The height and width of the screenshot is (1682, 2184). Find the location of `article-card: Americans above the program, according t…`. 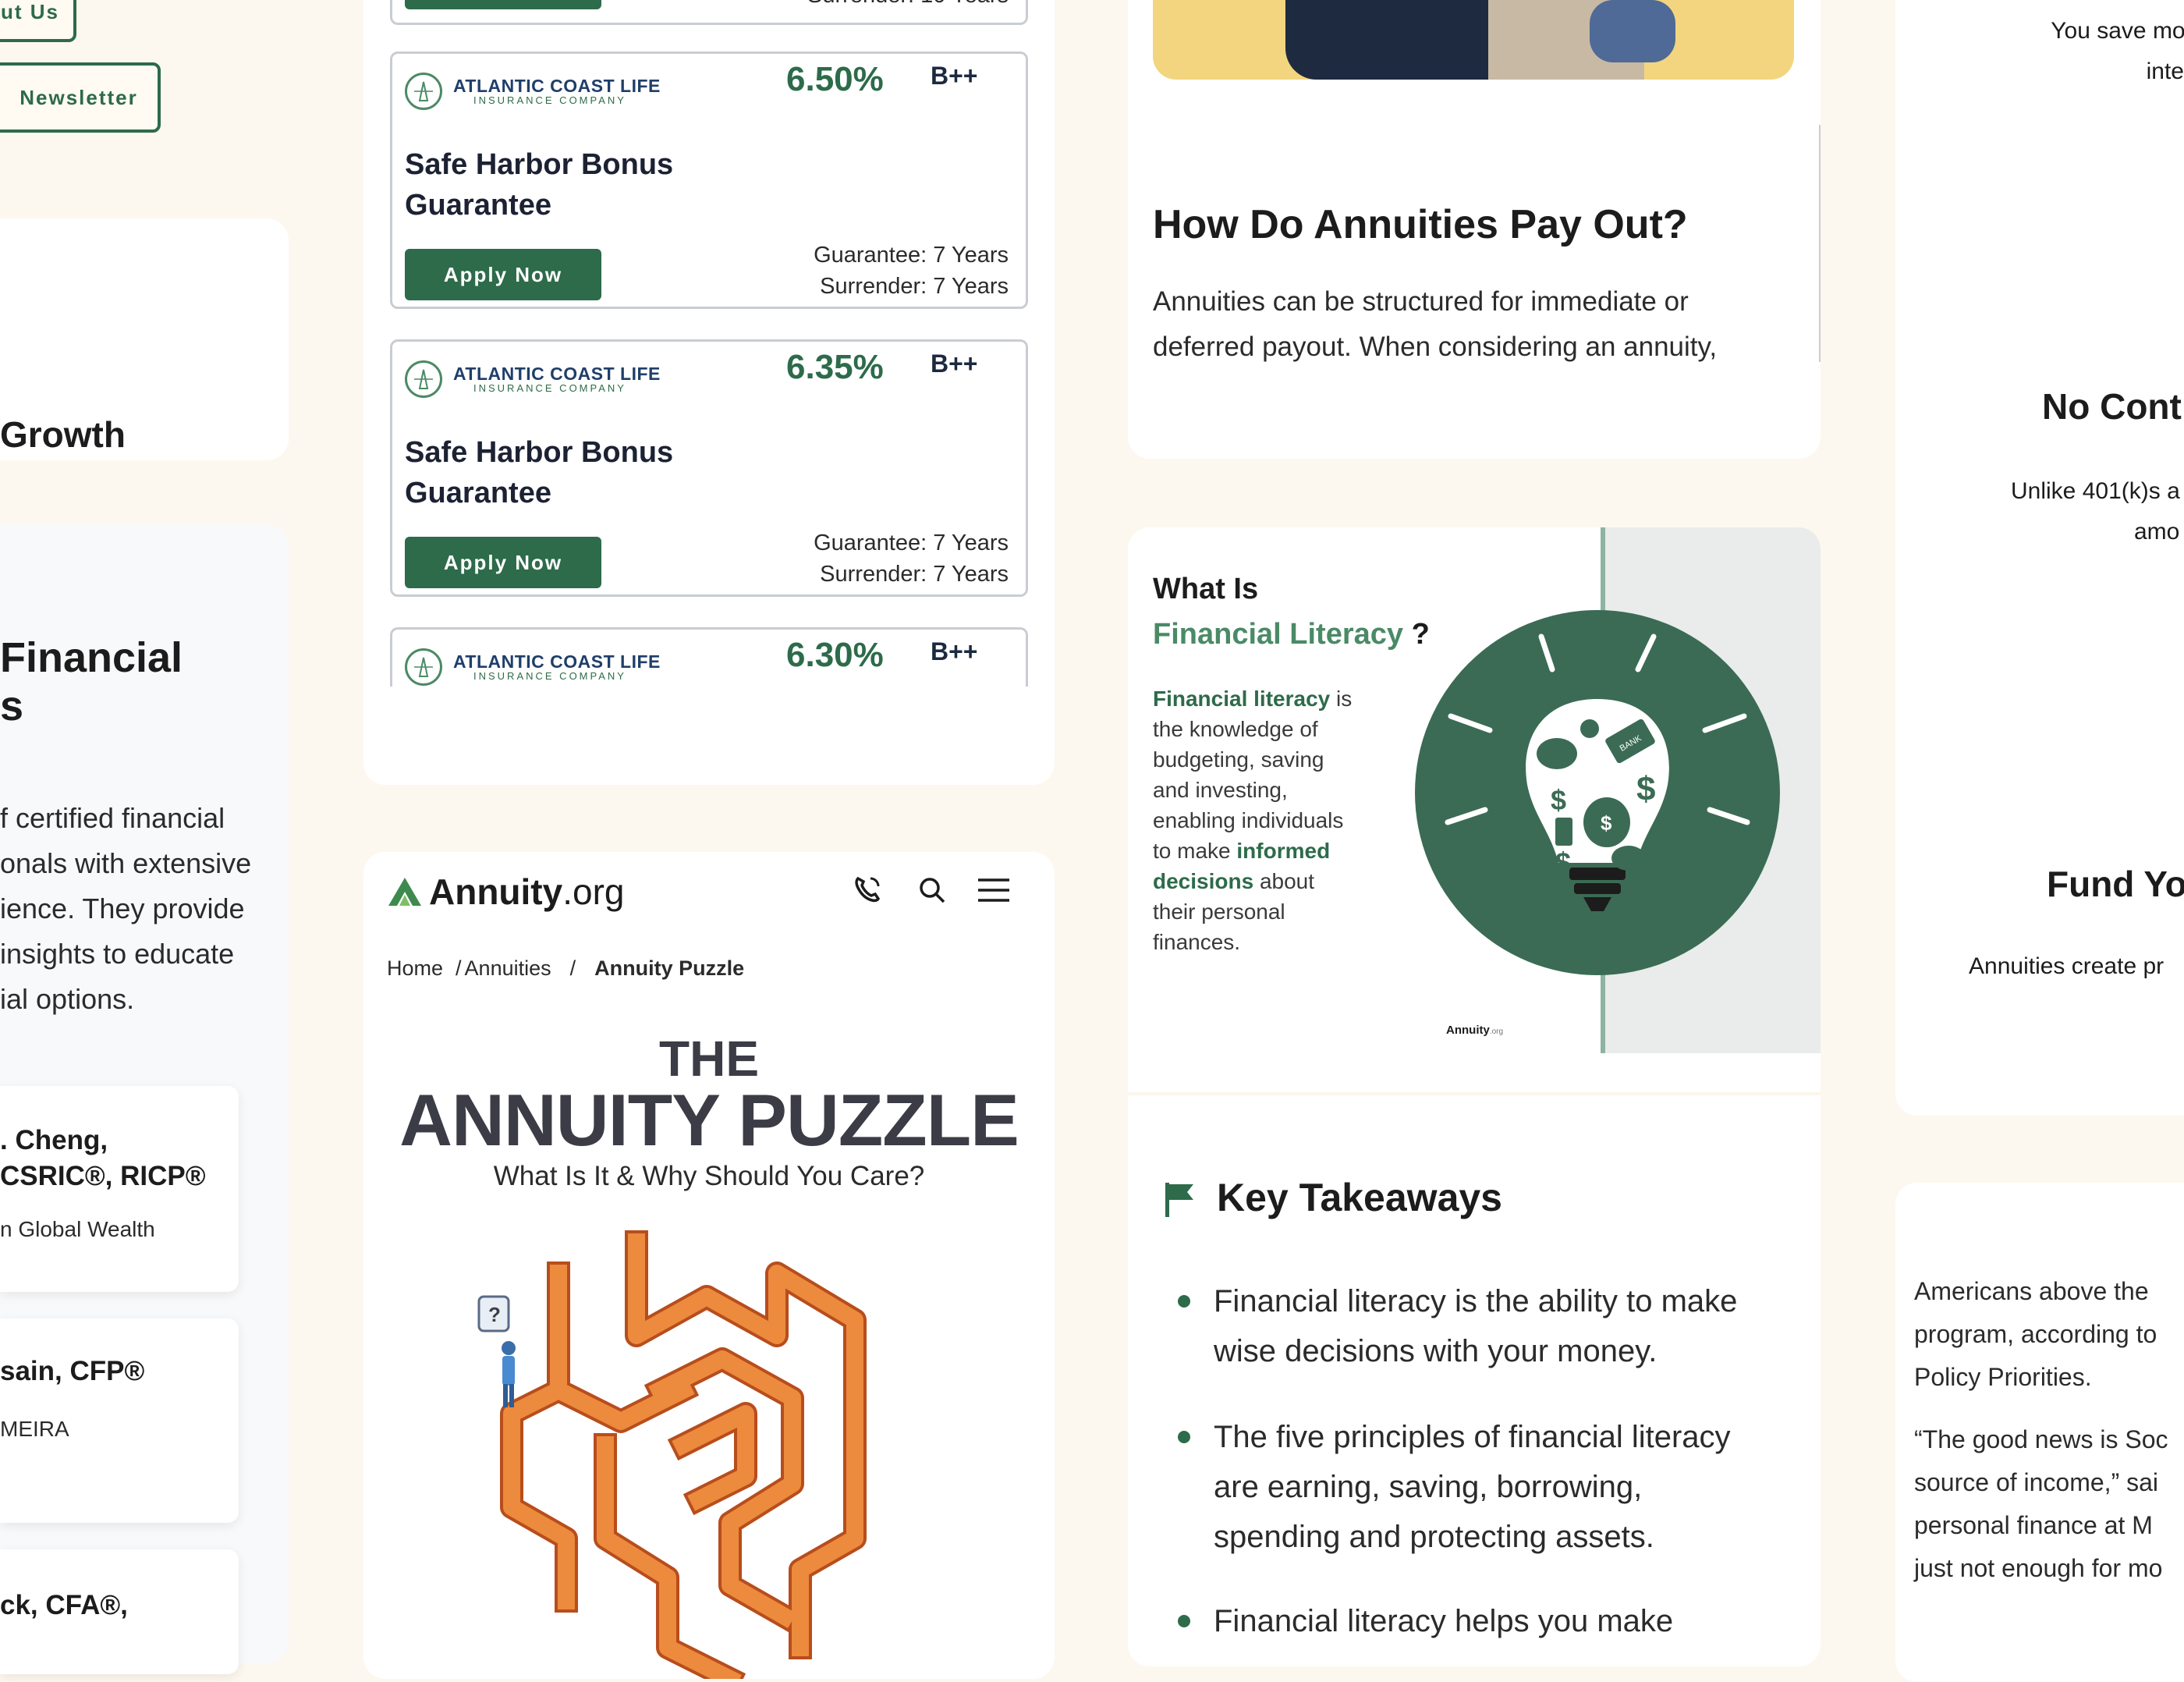

article-card: Americans above the program, according t… is located at coordinates (2040, 1433).